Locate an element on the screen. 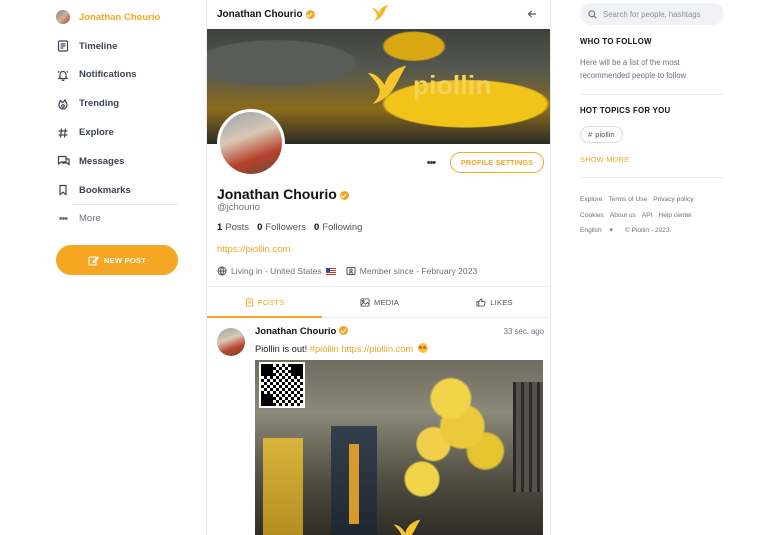  tab-posts: POSTS is located at coordinates (264, 302).